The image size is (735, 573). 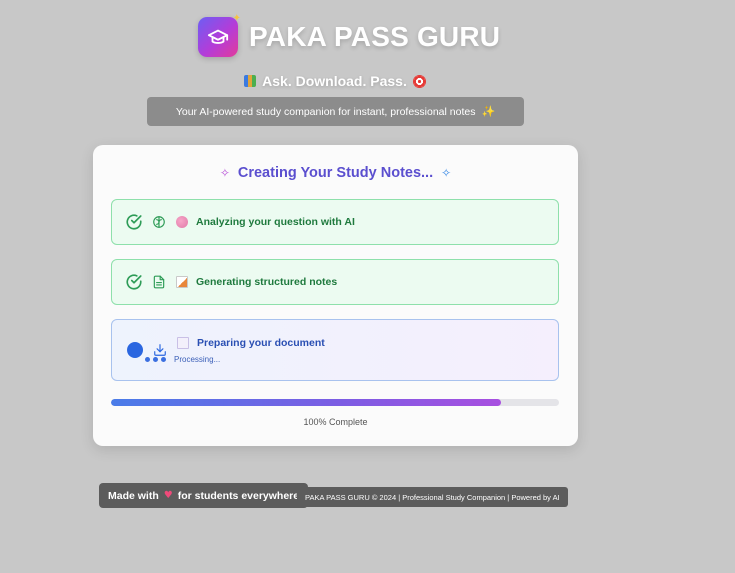 I want to click on sparkle-icon: ✦, so click(x=236, y=18).